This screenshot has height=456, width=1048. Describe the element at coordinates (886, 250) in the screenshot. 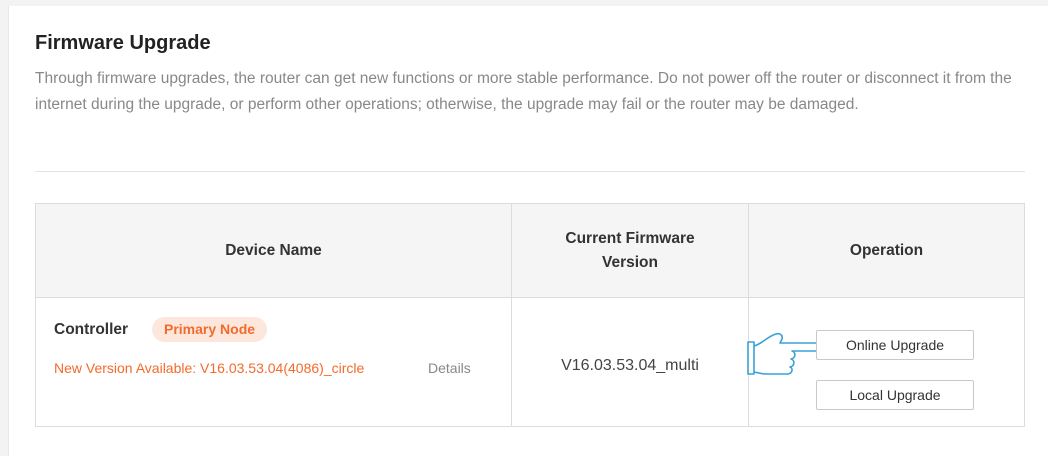

I see `header-operation: Operation` at that location.